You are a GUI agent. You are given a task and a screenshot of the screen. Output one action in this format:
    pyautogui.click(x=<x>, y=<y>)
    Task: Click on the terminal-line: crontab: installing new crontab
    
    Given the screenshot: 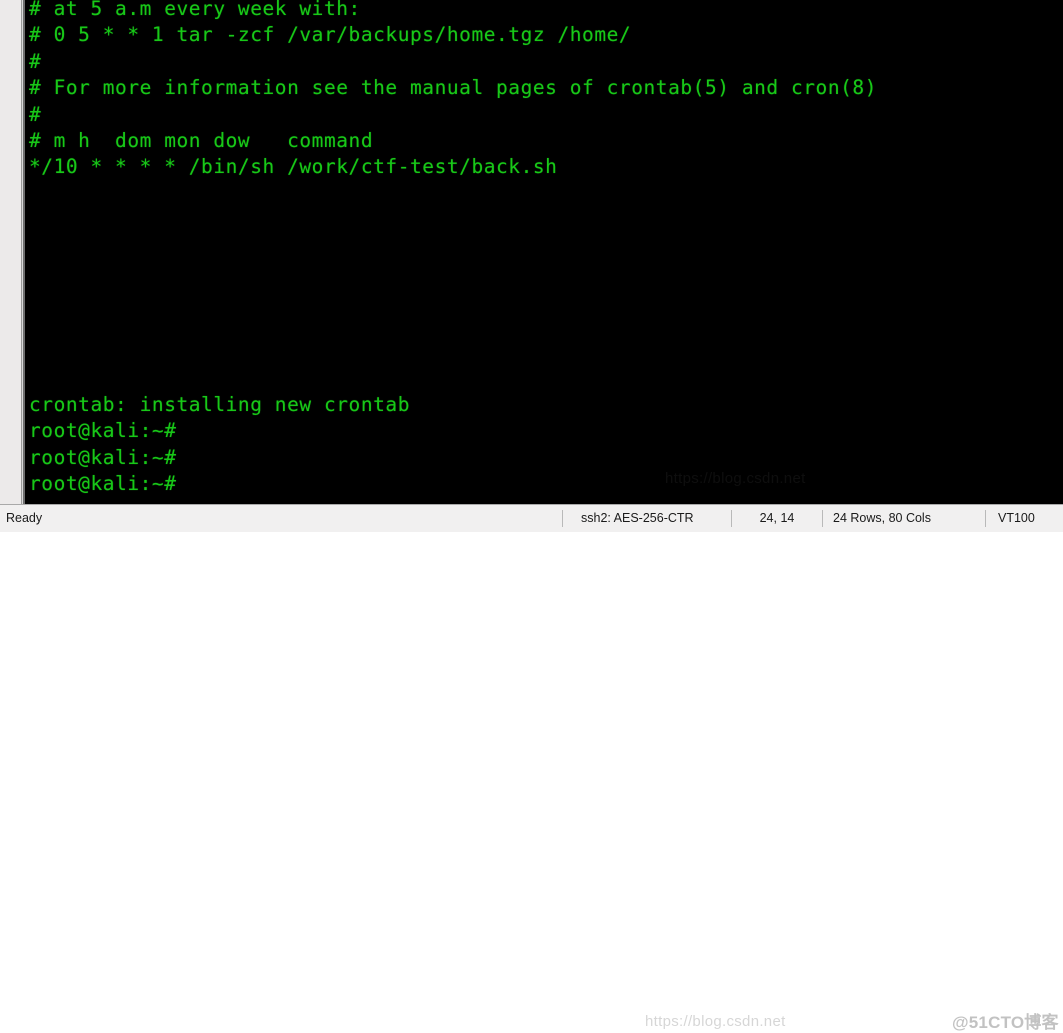 What is the action you would take?
    pyautogui.click(x=219, y=404)
    